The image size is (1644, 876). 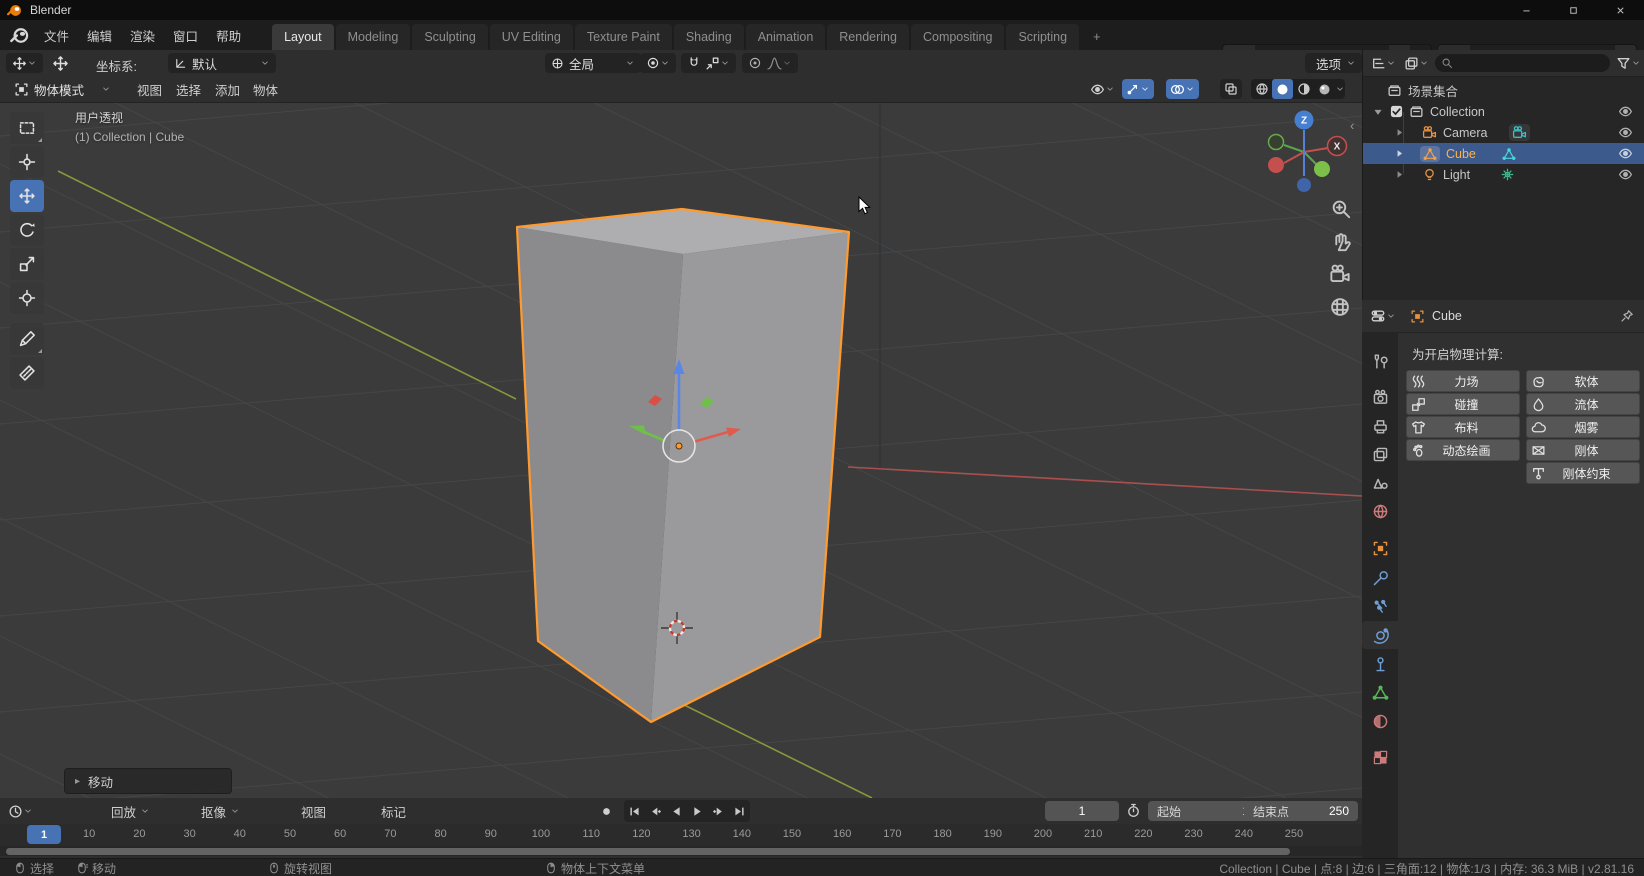 What do you see at coordinates (220, 811) in the screenshot?
I see `menu-keying: 抠像` at bounding box center [220, 811].